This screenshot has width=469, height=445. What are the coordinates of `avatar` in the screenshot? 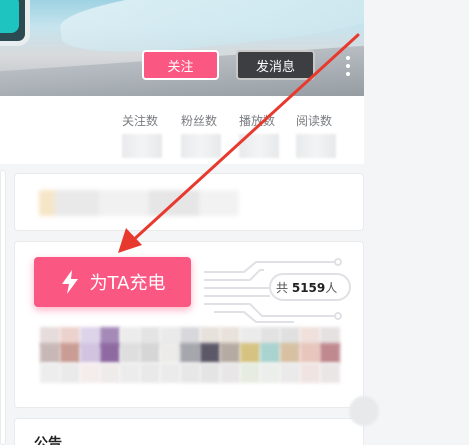 It's located at (15, 23).